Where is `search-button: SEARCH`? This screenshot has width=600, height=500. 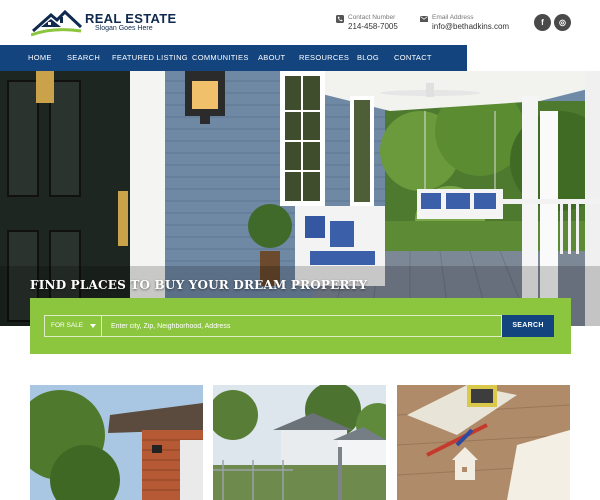
search-button: SEARCH is located at coordinates (528, 326).